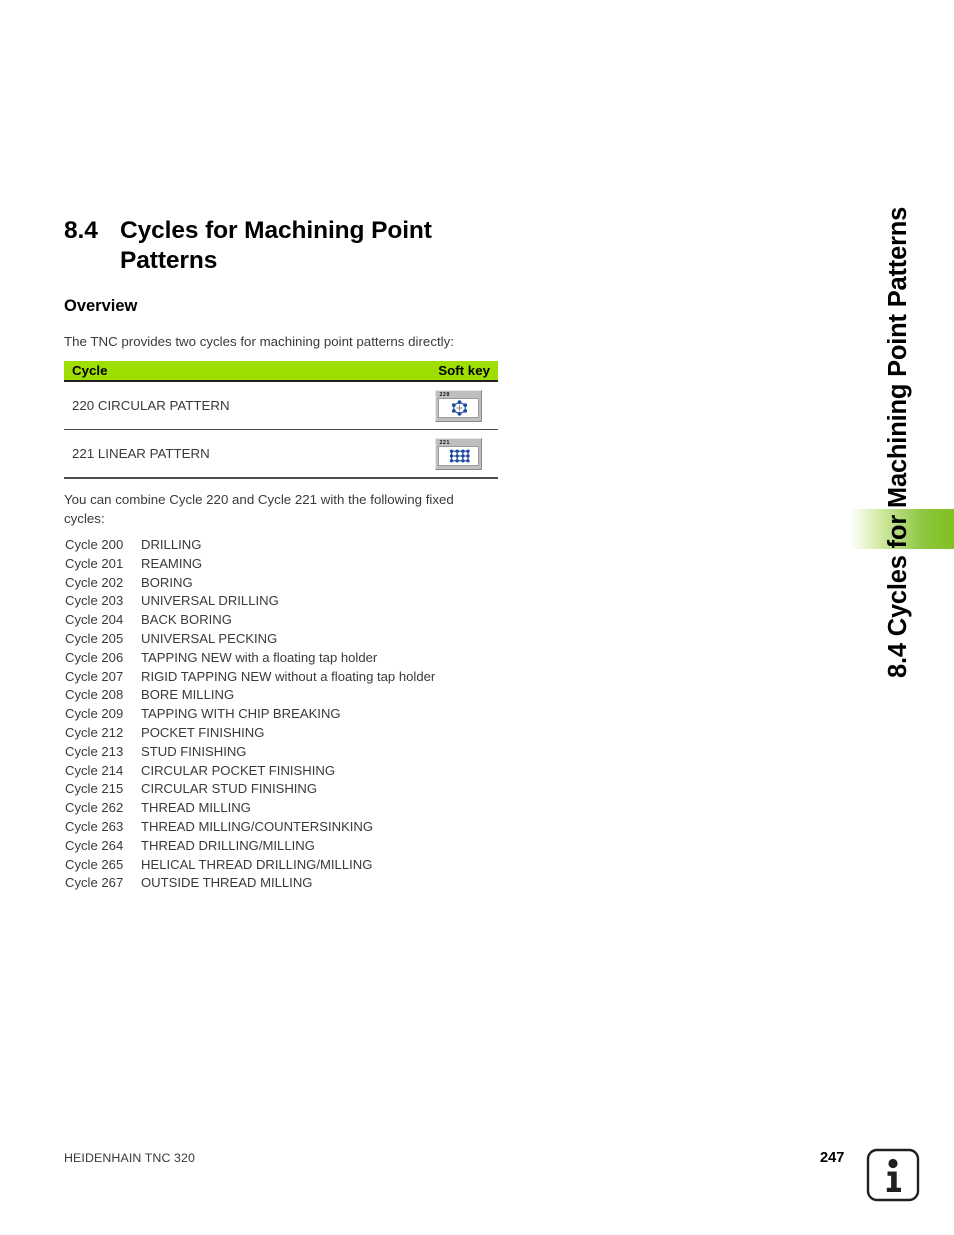  What do you see at coordinates (325, 565) in the screenshot?
I see `cycle-list-item: Cycle 201 REAMING` at bounding box center [325, 565].